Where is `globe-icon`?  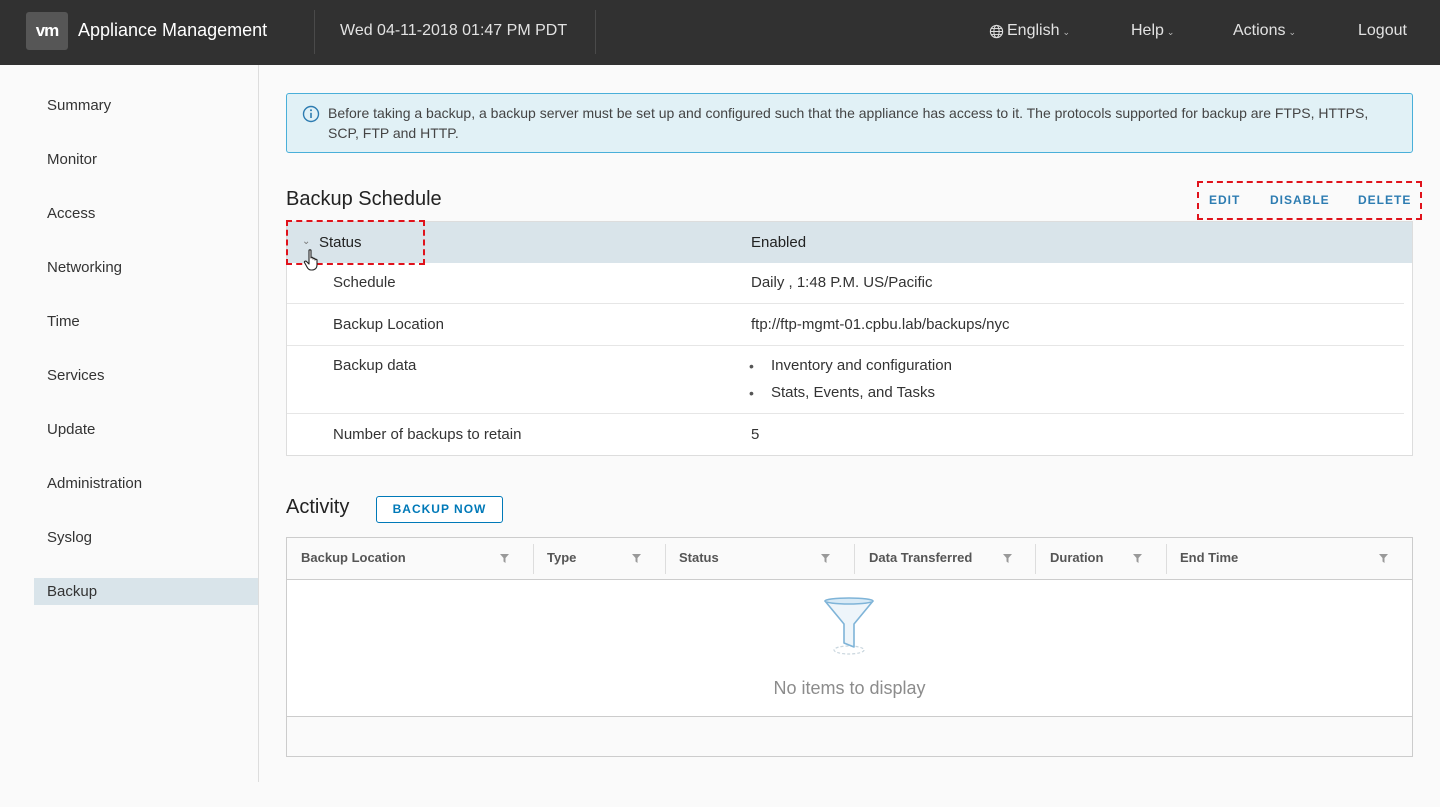 globe-icon is located at coordinates (996, 31).